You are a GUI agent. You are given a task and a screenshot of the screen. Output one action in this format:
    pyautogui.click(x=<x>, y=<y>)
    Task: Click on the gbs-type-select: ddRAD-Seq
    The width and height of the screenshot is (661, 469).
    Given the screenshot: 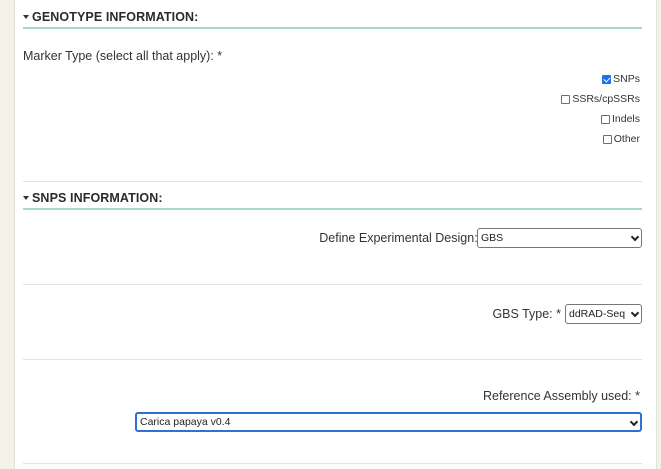 What is the action you would take?
    pyautogui.click(x=603, y=314)
    